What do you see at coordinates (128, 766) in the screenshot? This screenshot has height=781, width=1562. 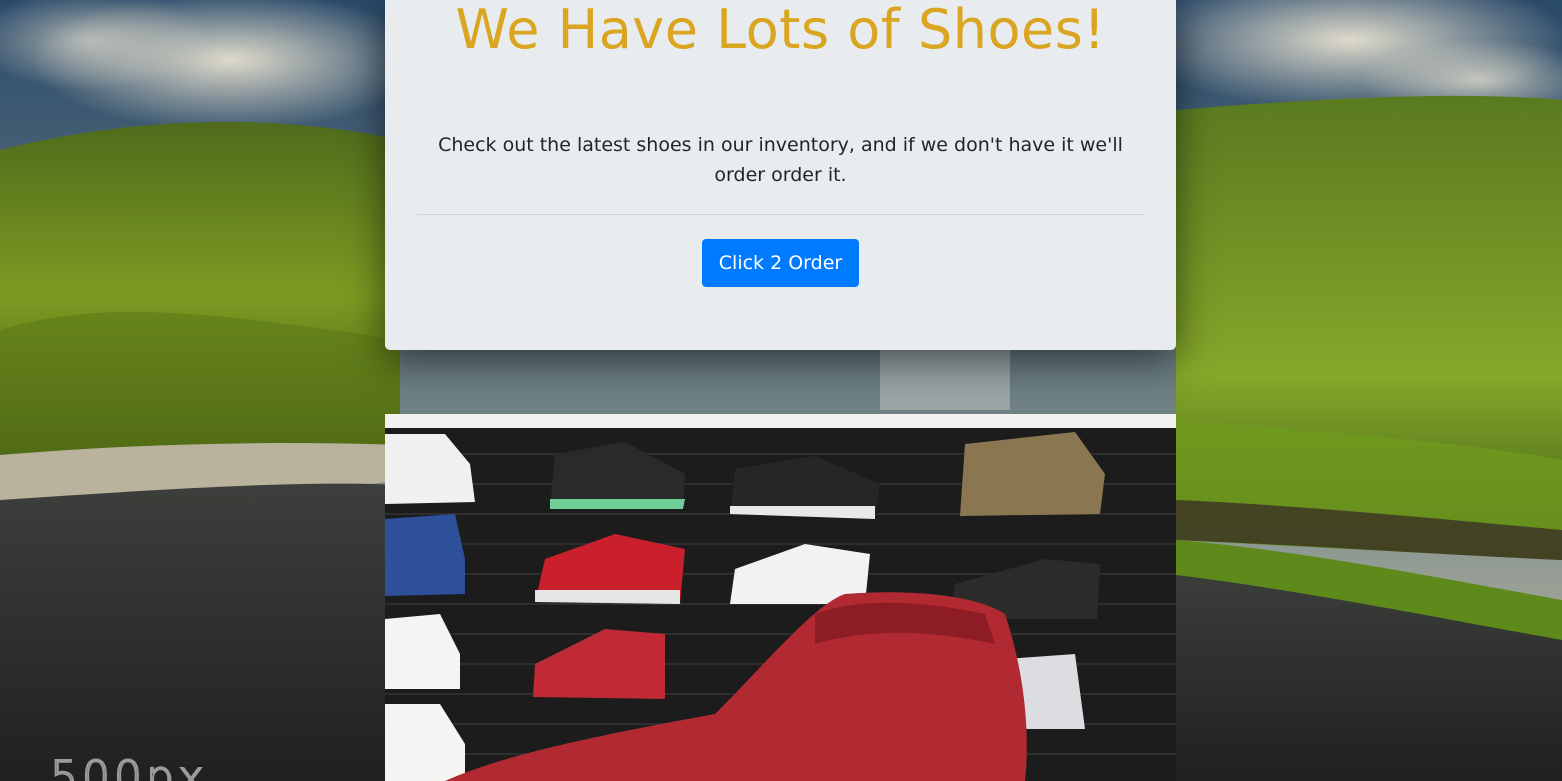 I see `watermark-logo: 500px` at bounding box center [128, 766].